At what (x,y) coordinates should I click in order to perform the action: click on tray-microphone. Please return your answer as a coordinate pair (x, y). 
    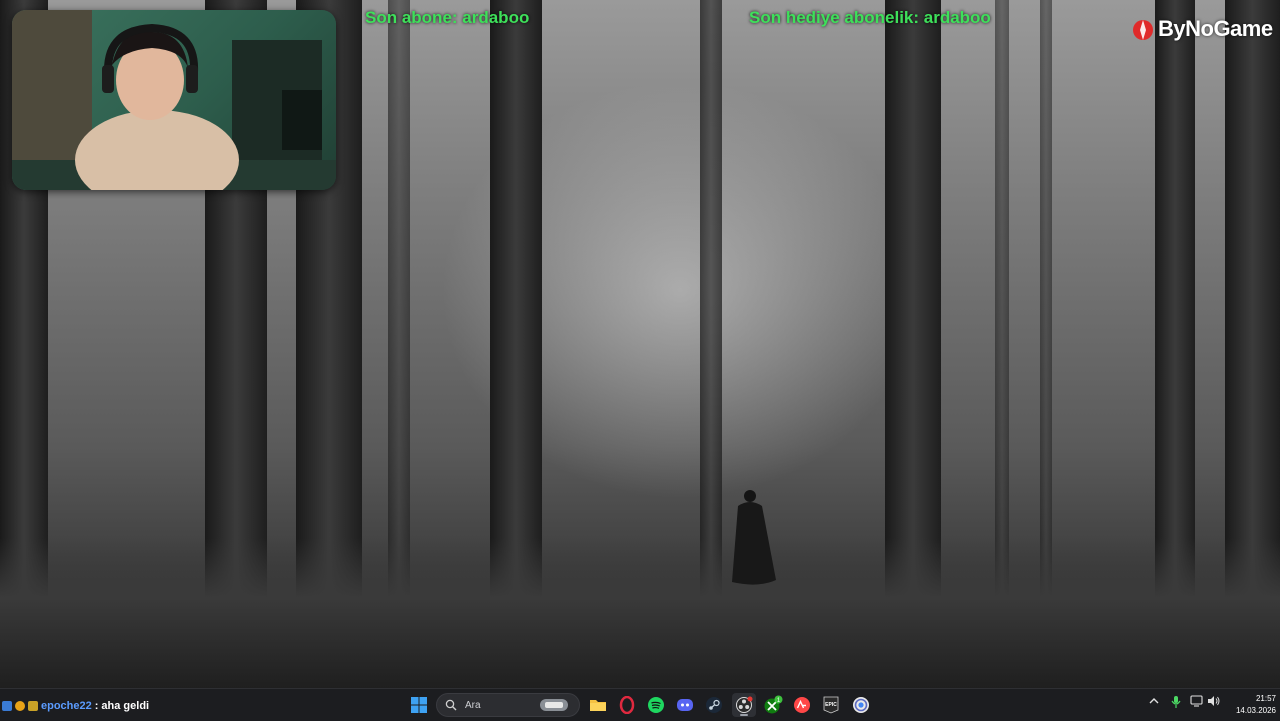
    Looking at the image, I should click on (1176, 703).